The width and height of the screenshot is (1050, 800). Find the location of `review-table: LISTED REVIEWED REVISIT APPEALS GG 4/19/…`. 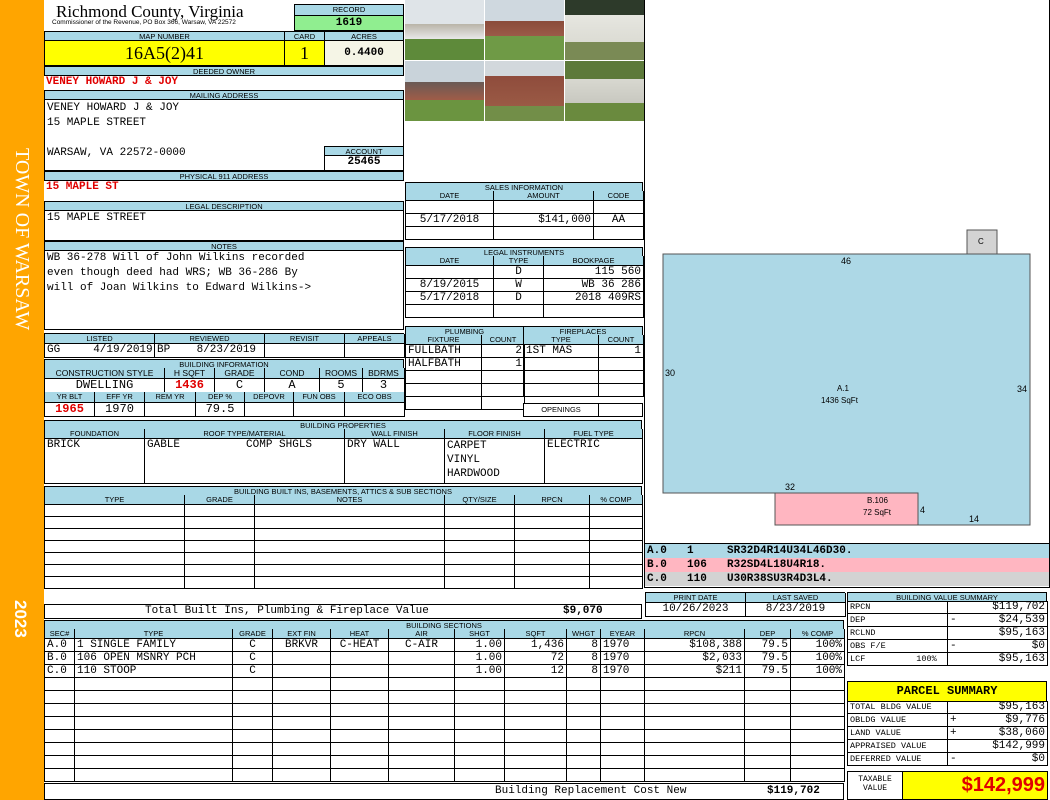

review-table: LISTED REVIEWED REVISIT APPEALS GG 4/19/… is located at coordinates (224, 345).